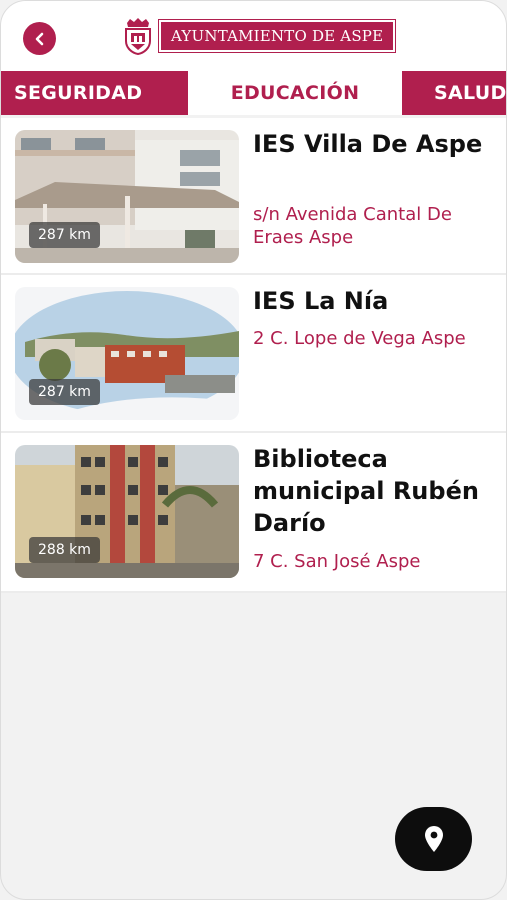 This screenshot has height=900, width=507. I want to click on place-photo: 288 km, so click(127, 511).